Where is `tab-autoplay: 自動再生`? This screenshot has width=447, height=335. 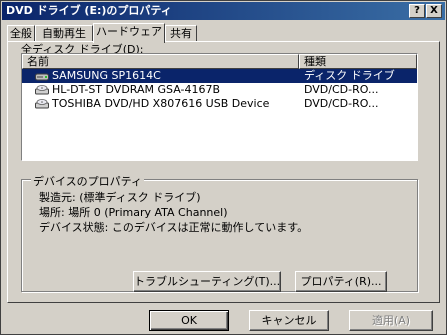 tab-autoplay: 自動再生 is located at coordinates (64, 33).